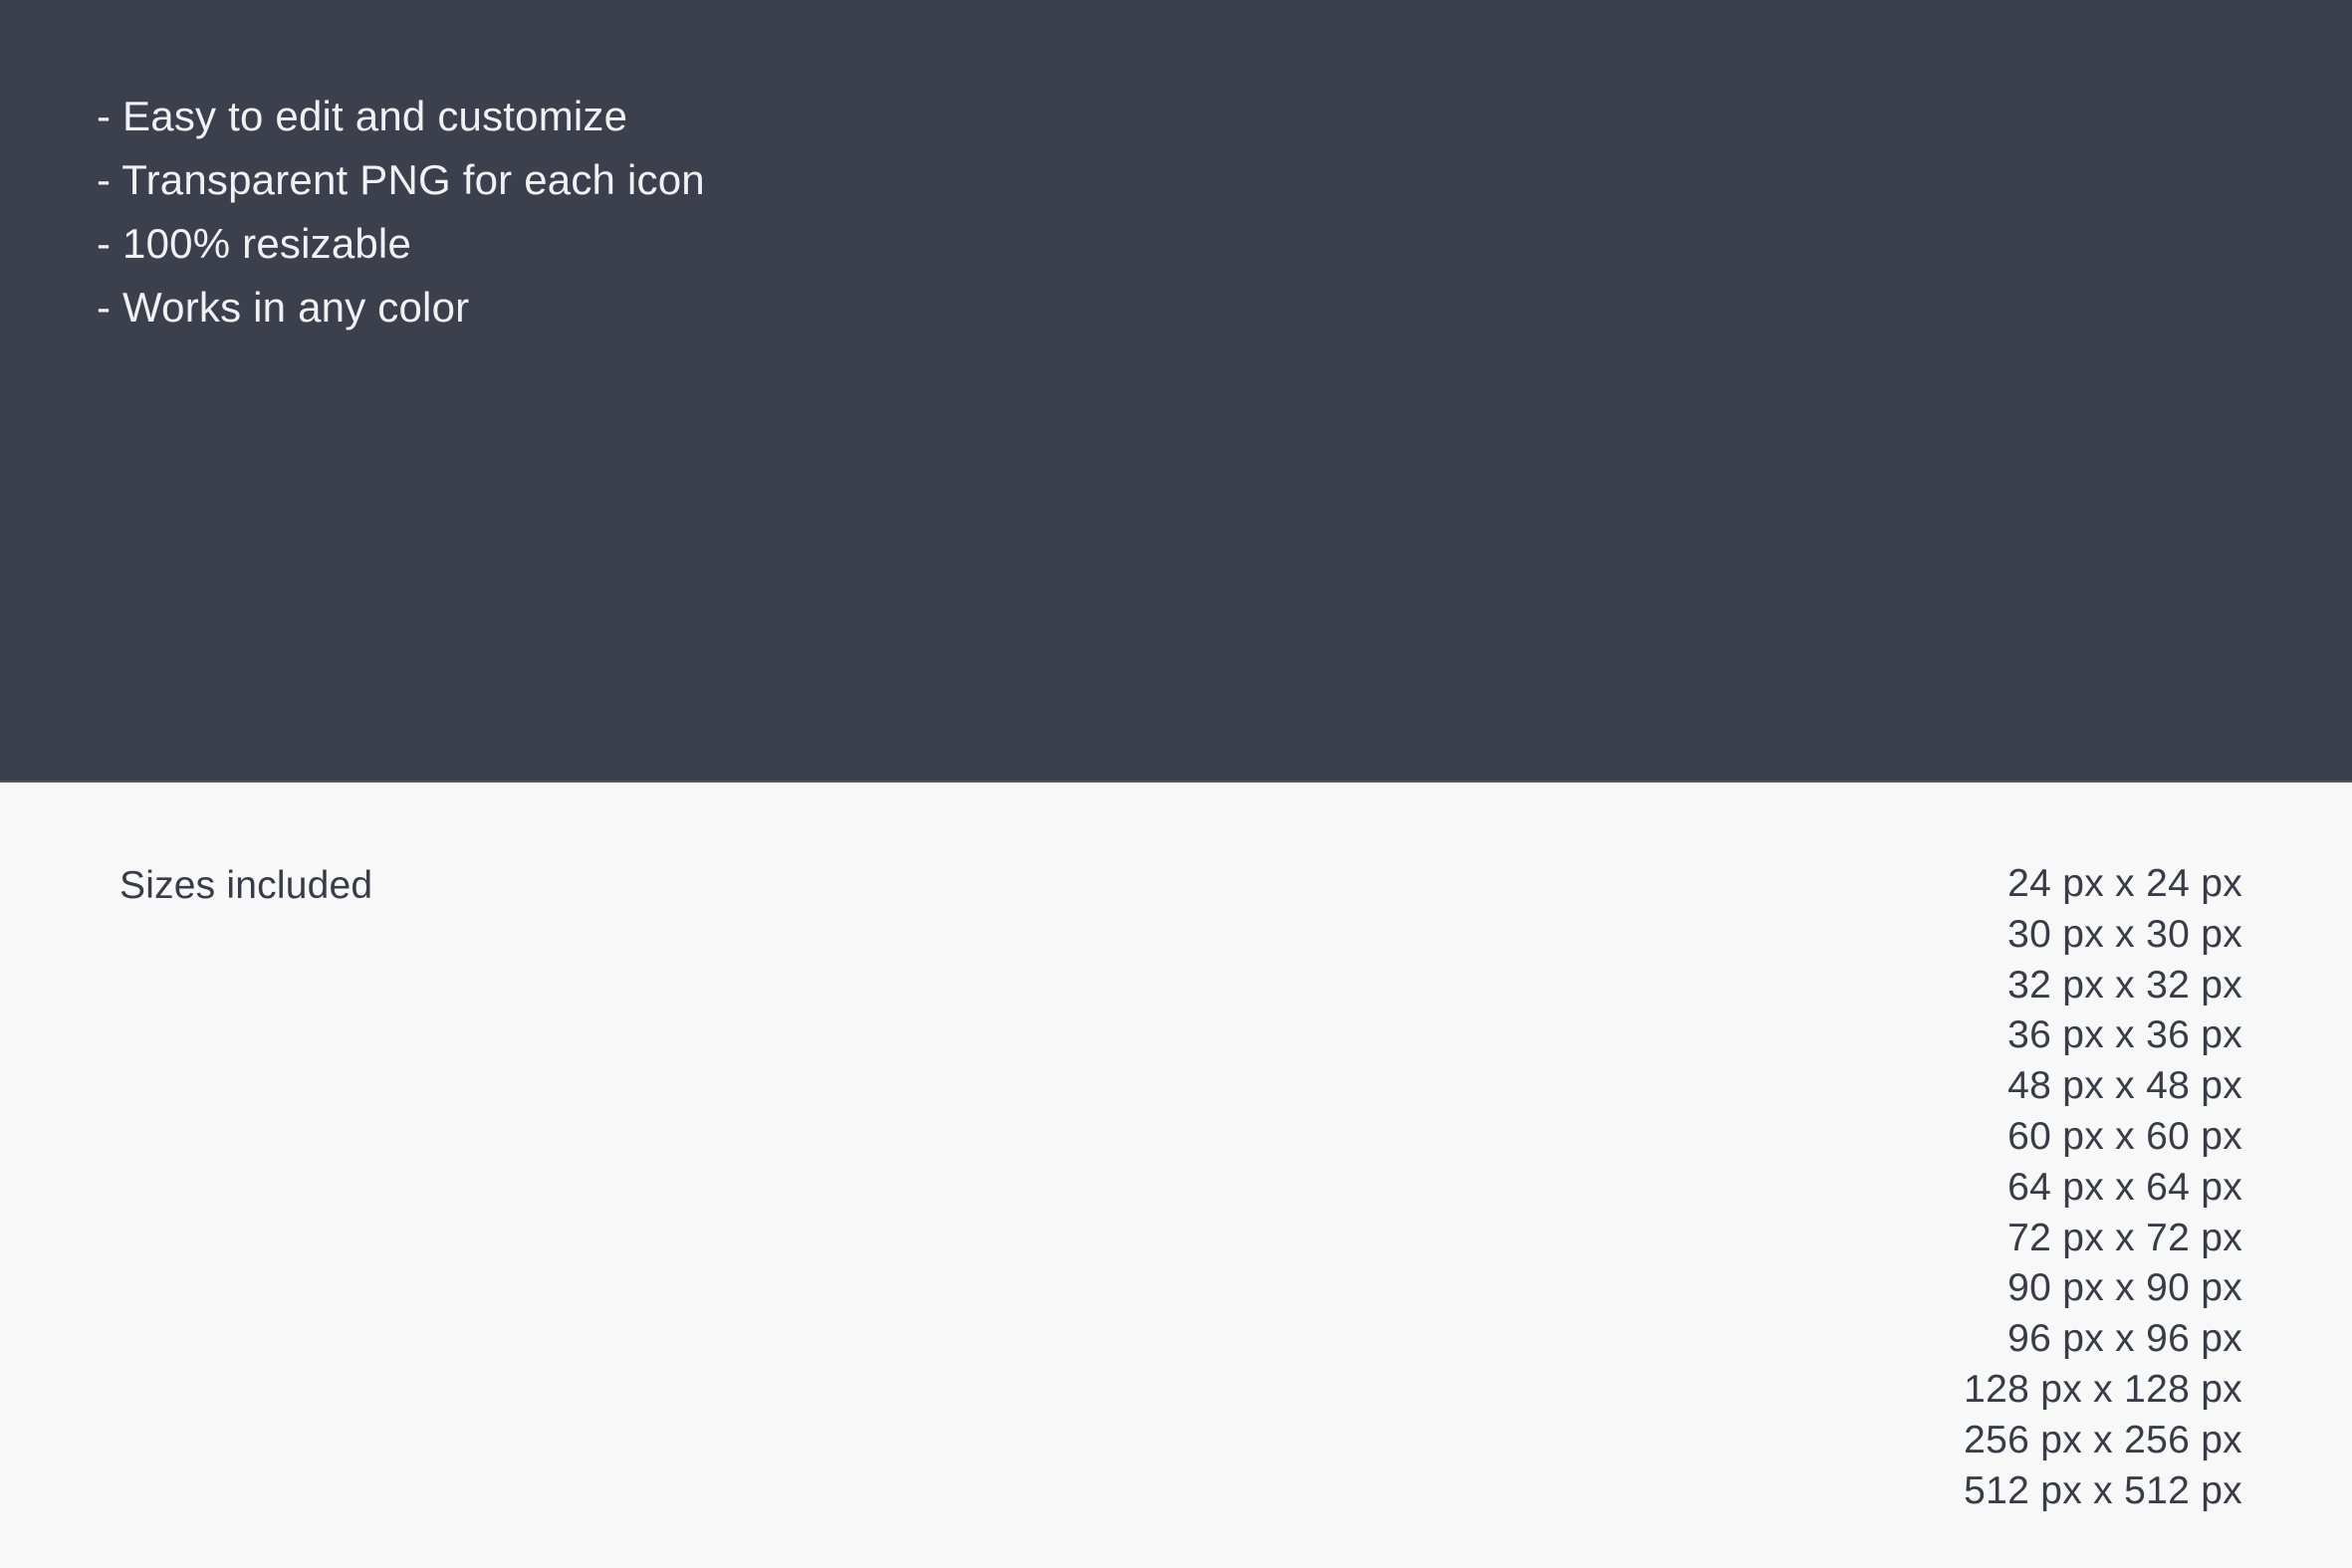 The image size is (2352, 1568). Describe the element at coordinates (2124, 1136) in the screenshot. I see `size-list-item: 60 px x 60 px` at that location.